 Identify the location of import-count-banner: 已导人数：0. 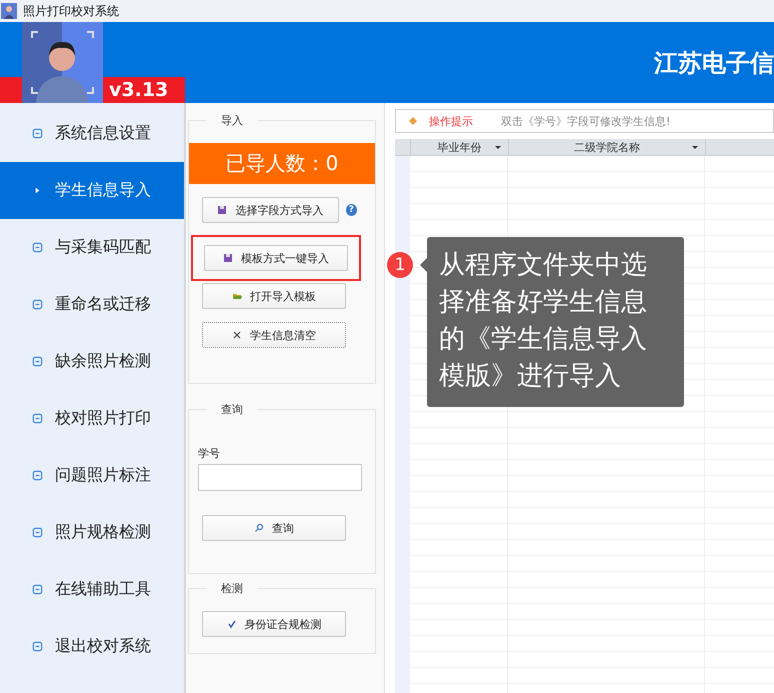
(282, 163).